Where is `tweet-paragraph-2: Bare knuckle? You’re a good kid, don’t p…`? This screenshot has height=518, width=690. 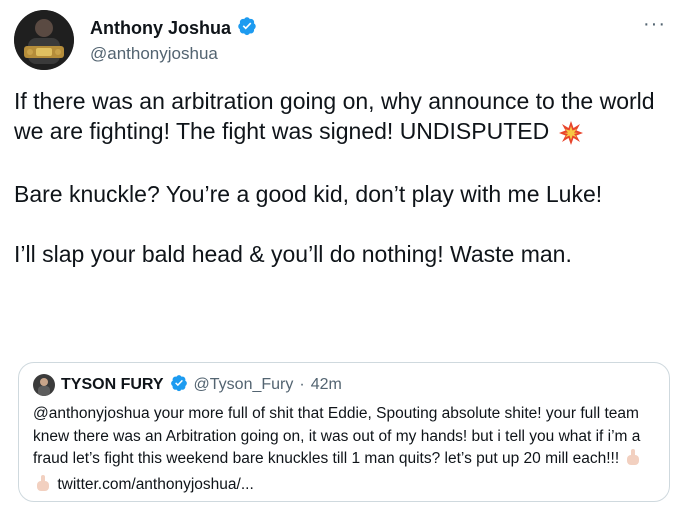
tweet-paragraph-2: Bare knuckle? You’re a good kid, don’t p… is located at coordinates (308, 194).